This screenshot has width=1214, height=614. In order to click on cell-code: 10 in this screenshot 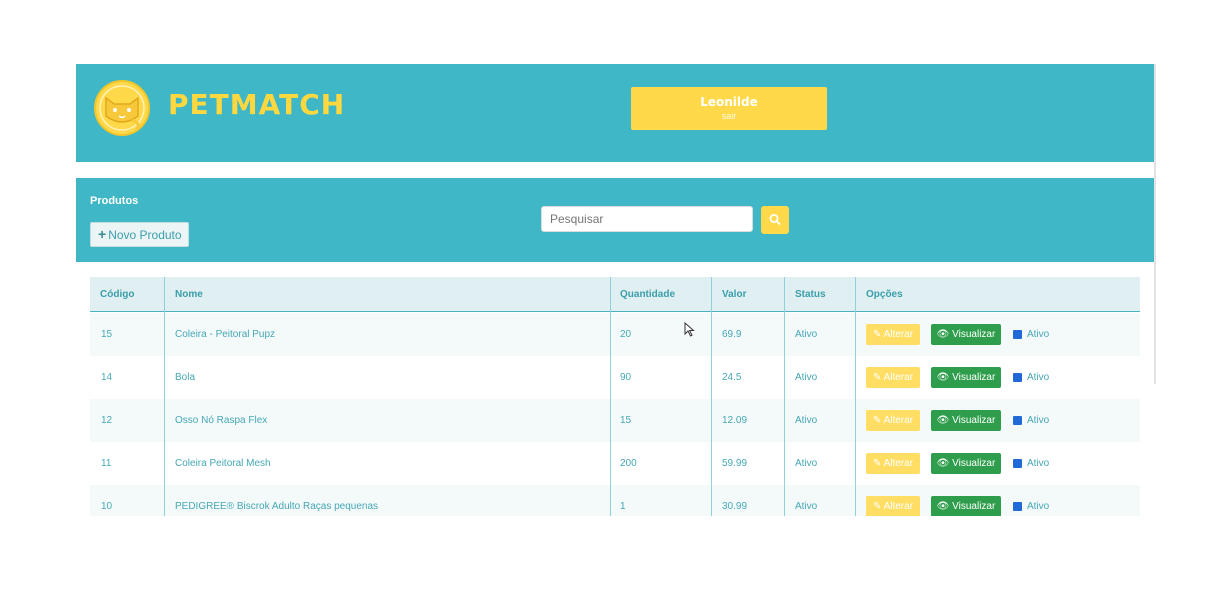, I will do `click(107, 506)`.